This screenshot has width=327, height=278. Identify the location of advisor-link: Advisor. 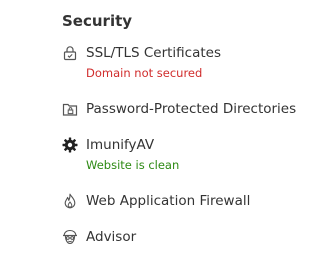
(111, 237).